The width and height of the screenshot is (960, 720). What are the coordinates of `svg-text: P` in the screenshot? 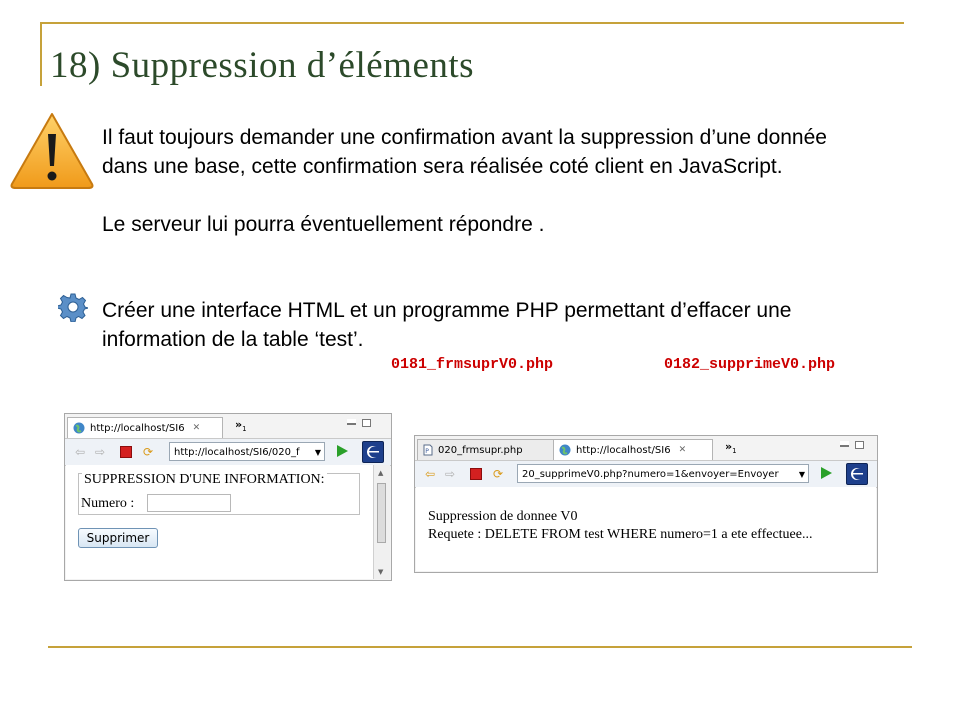 It's located at (427, 451).